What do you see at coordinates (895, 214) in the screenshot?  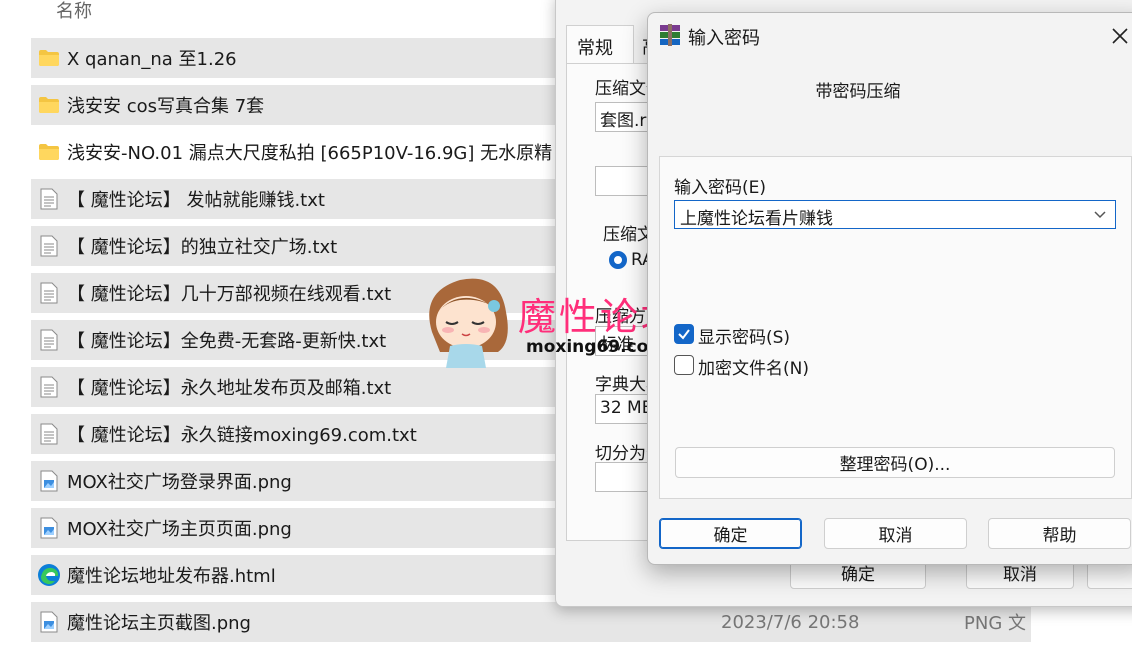 I see `password-input: 上魔性论坛看片赚钱` at bounding box center [895, 214].